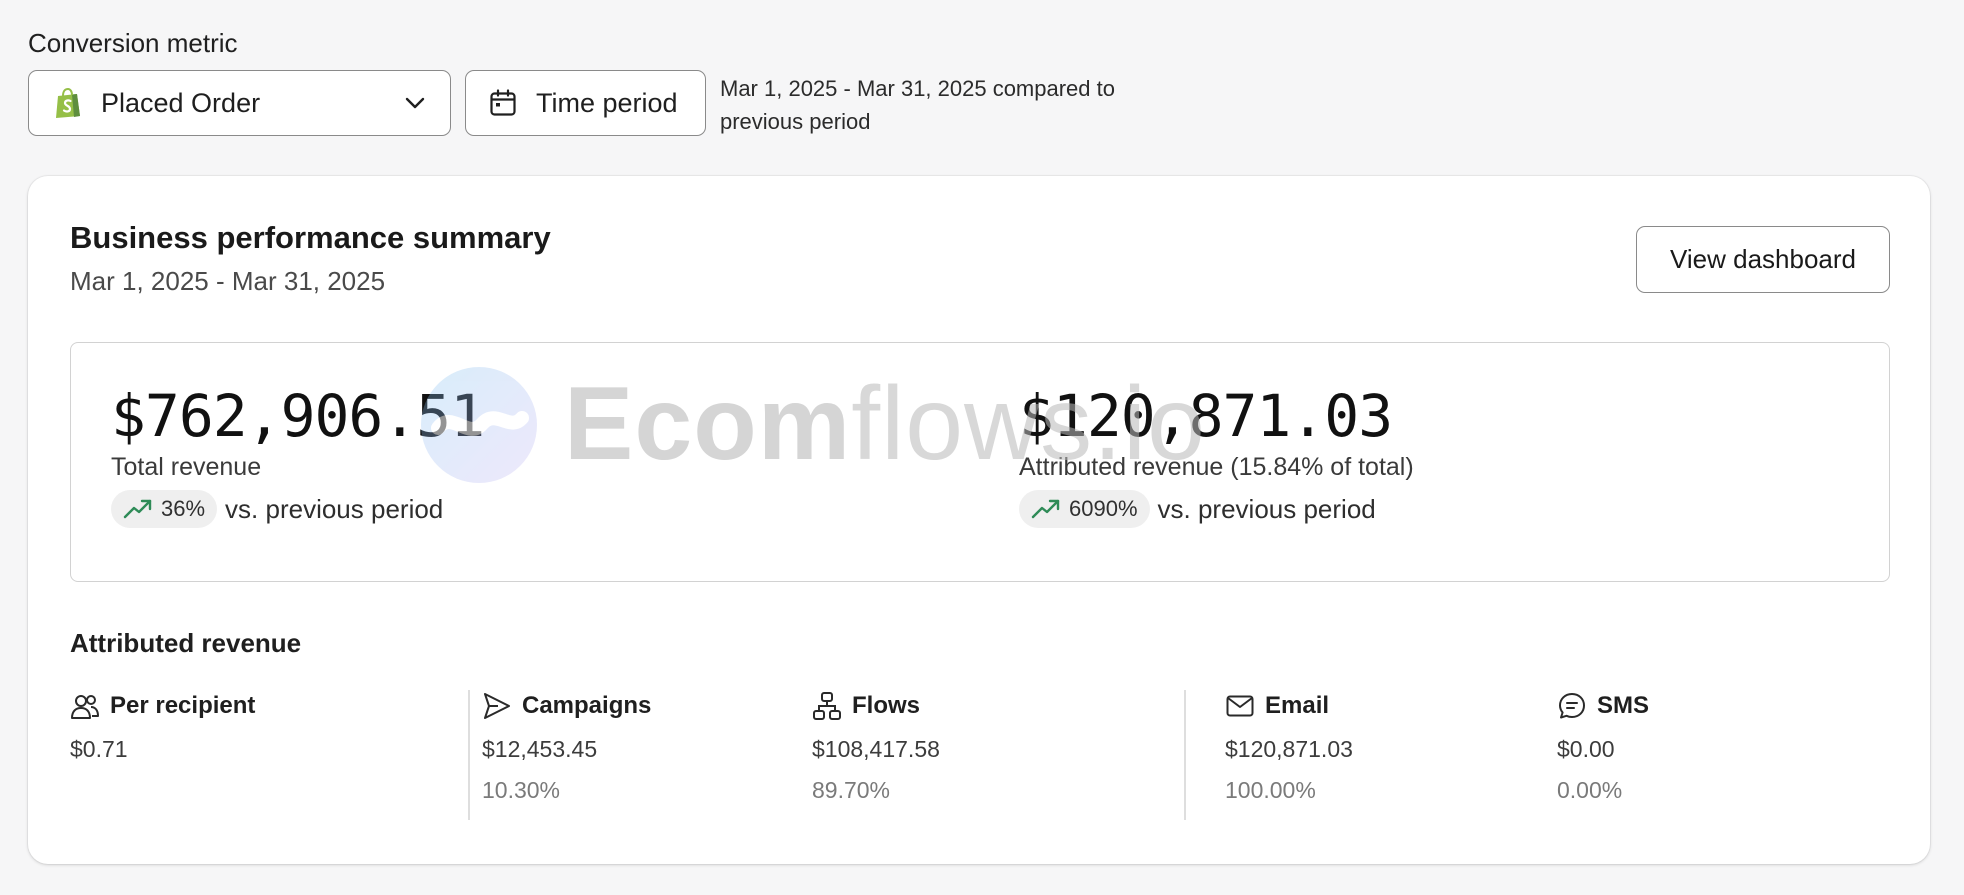 The width and height of the screenshot is (1964, 895). Describe the element at coordinates (1206, 416) in the screenshot. I see `attributed-revenue-amount: $120,871.03` at that location.